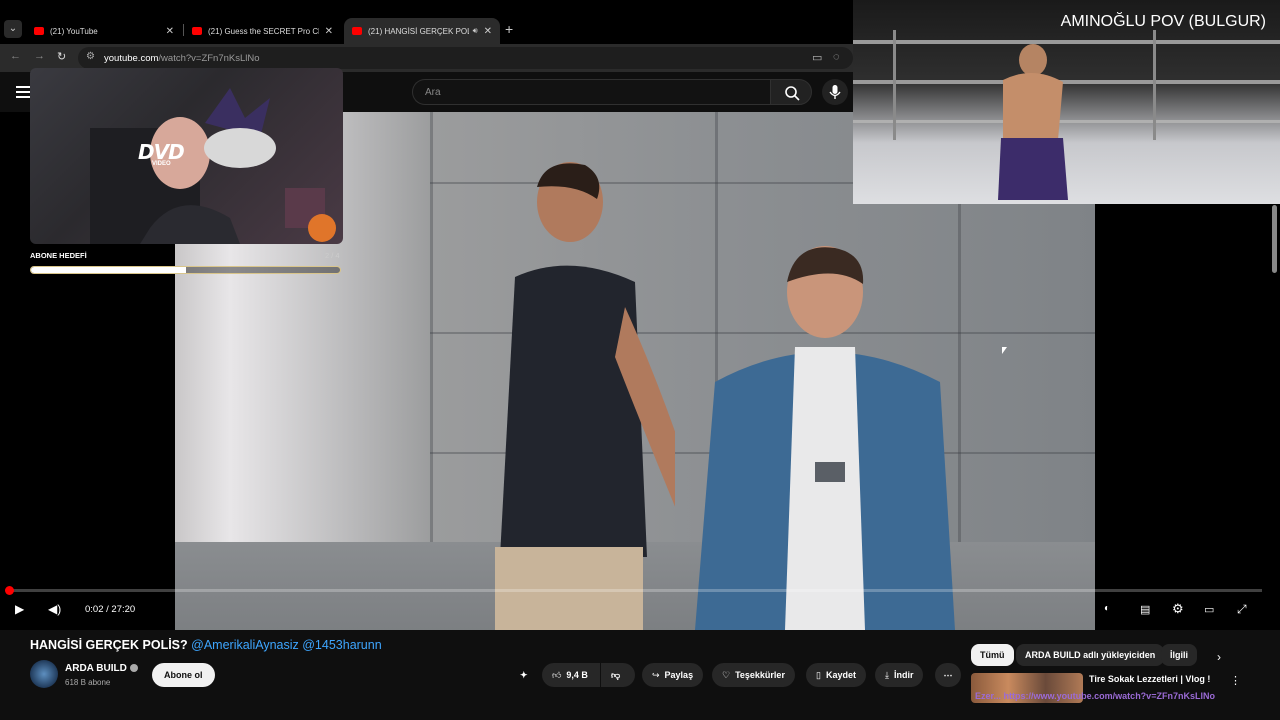 This screenshot has width=1280, height=720. What do you see at coordinates (213, 166) in the screenshot?
I see `webcam-feed` at bounding box center [213, 166].